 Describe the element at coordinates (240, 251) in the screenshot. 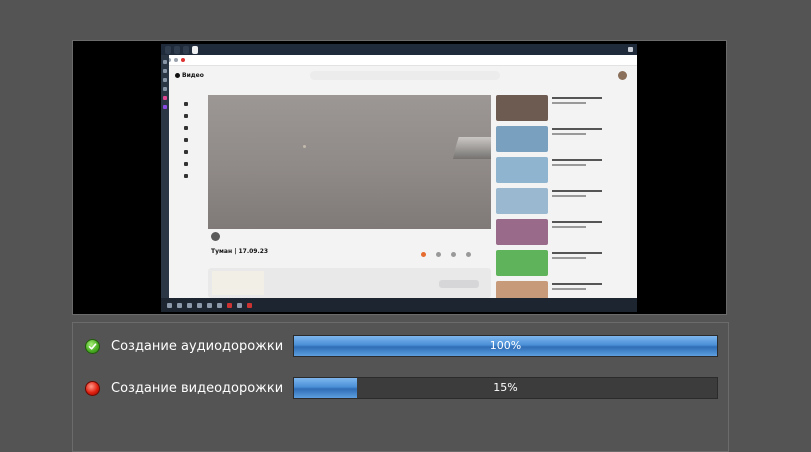

I see `video-title: Туман | 17.09.23` at that location.